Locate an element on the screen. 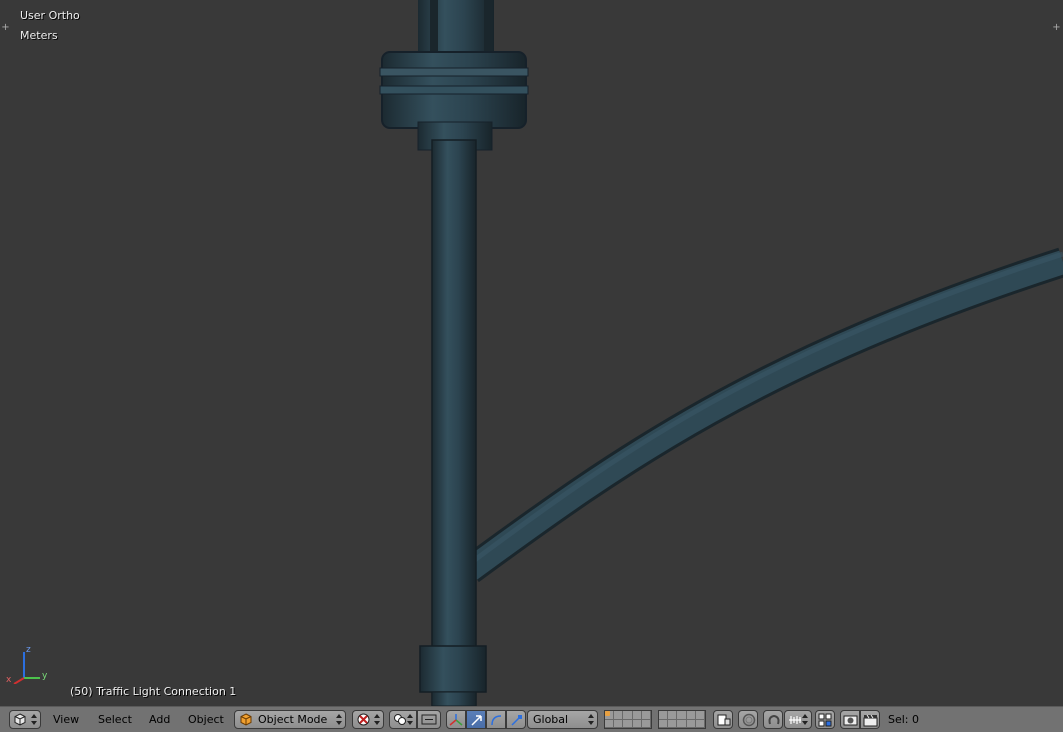 The height and width of the screenshot is (732, 1063). axis-x-label: x is located at coordinates (9, 679).